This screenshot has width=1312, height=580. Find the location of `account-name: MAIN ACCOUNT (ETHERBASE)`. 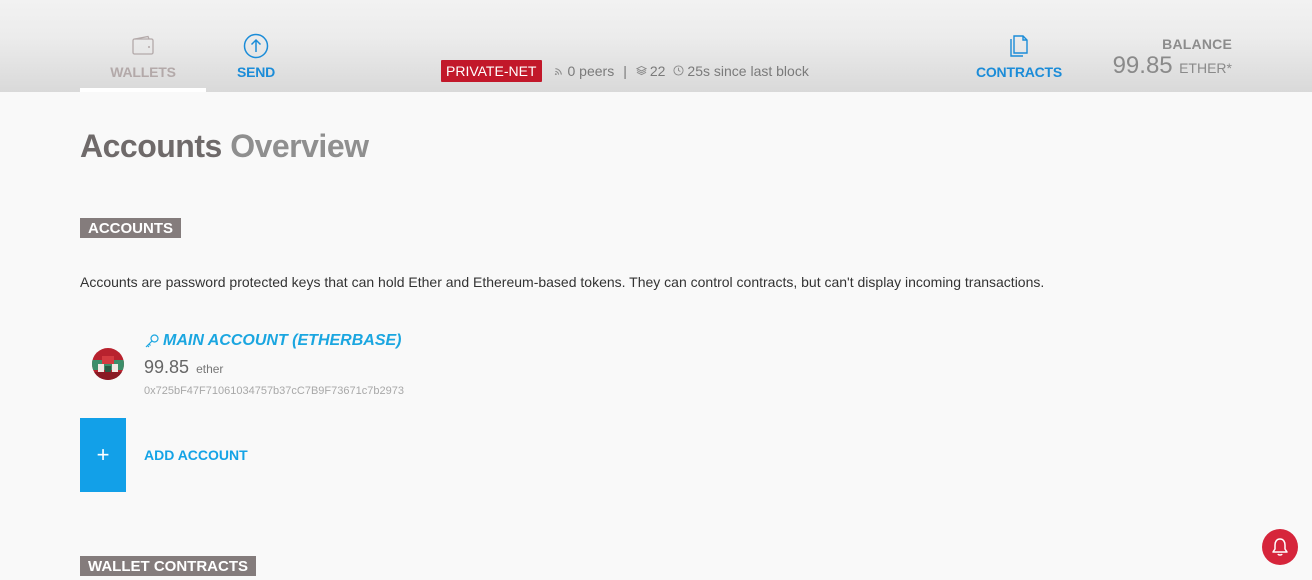

account-name: MAIN ACCOUNT (ETHERBASE) is located at coordinates (282, 340).